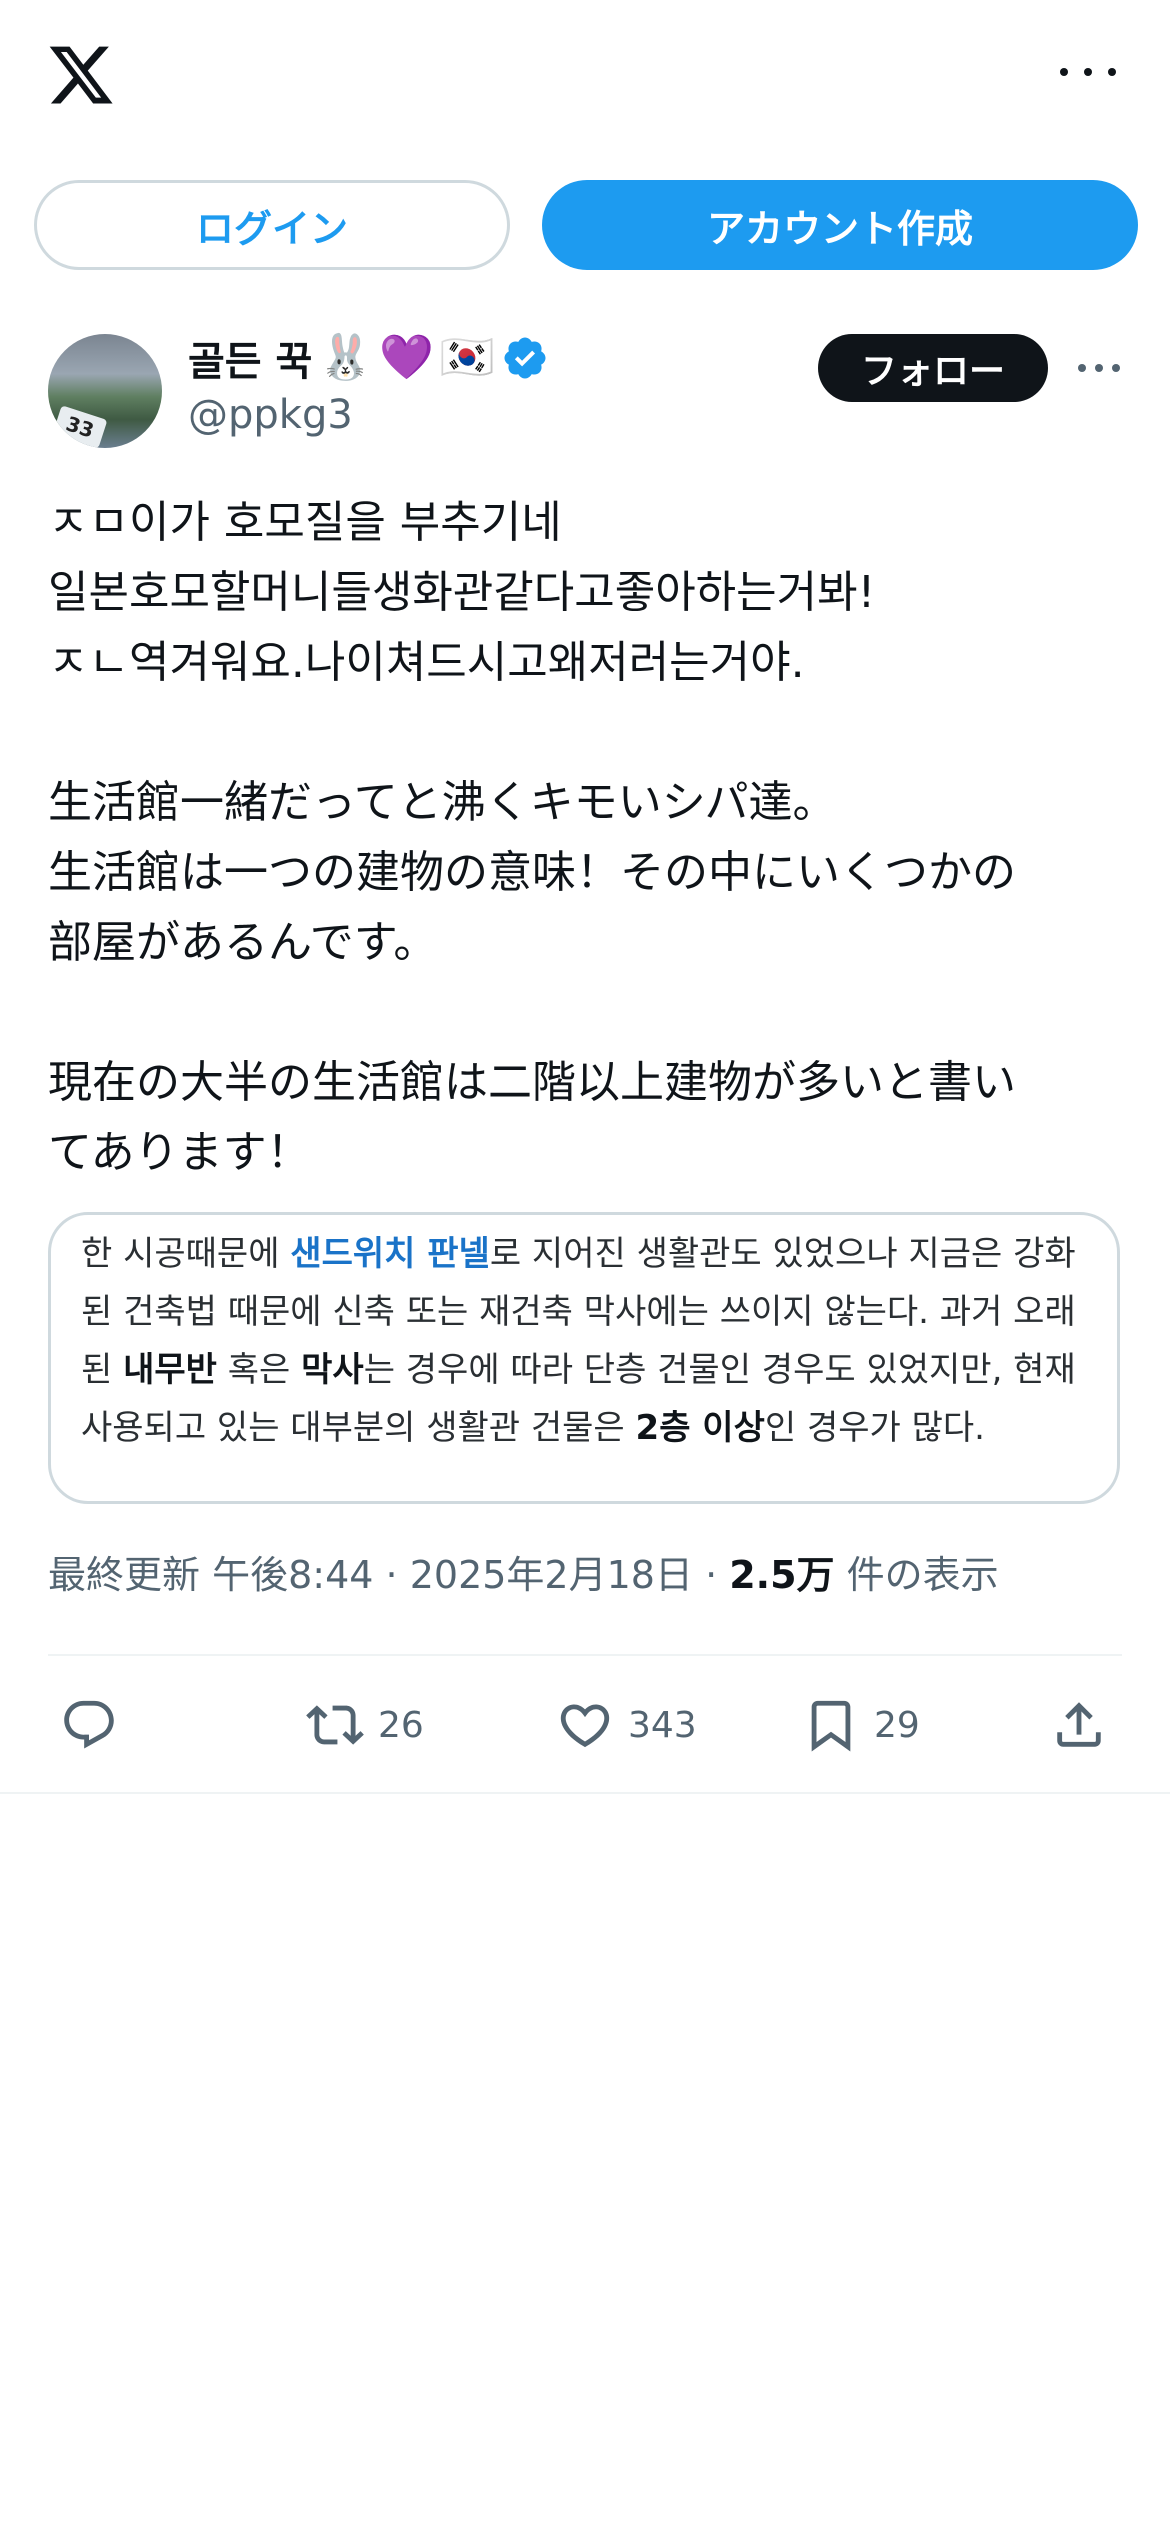 This screenshot has height=2532, width=1170. I want to click on like-count: 343, so click(662, 1725).